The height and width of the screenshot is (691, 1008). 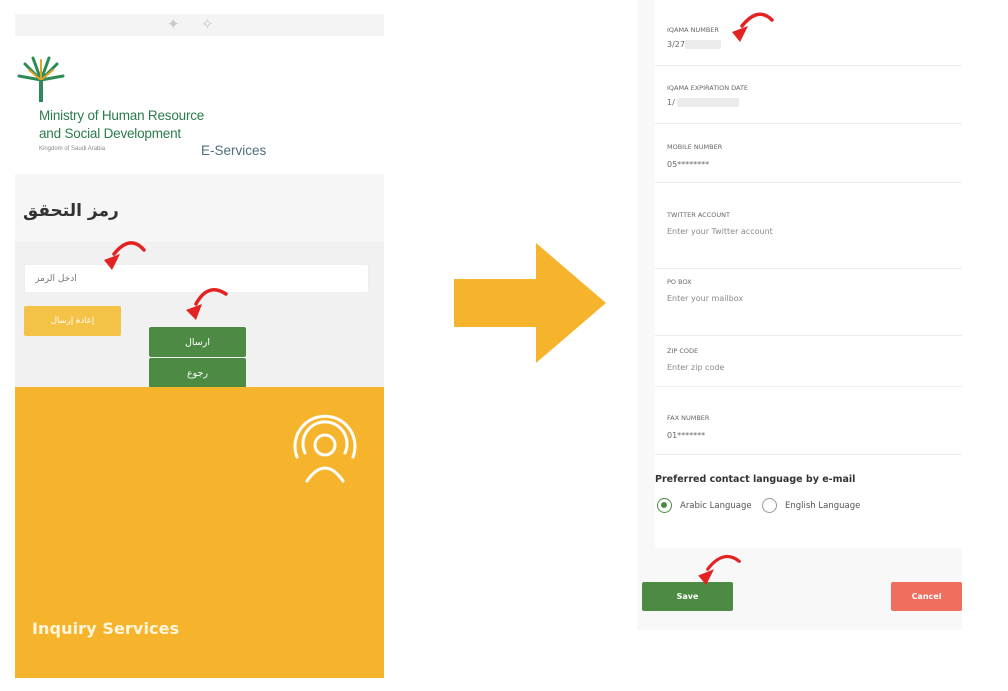 I want to click on verification-section: رمز التحقق إعادة إرسال ارسال رجوع, so click(x=199, y=281).